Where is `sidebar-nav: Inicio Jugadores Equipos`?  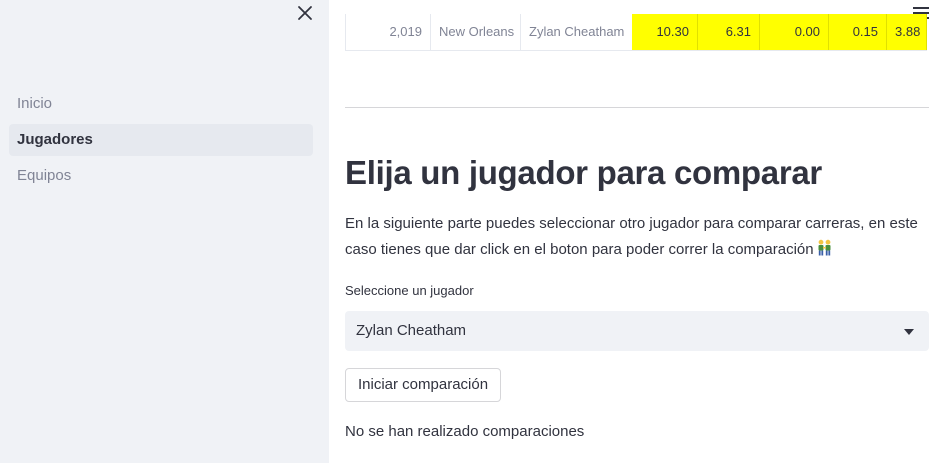 sidebar-nav: Inicio Jugadores Equipos is located at coordinates (161, 142).